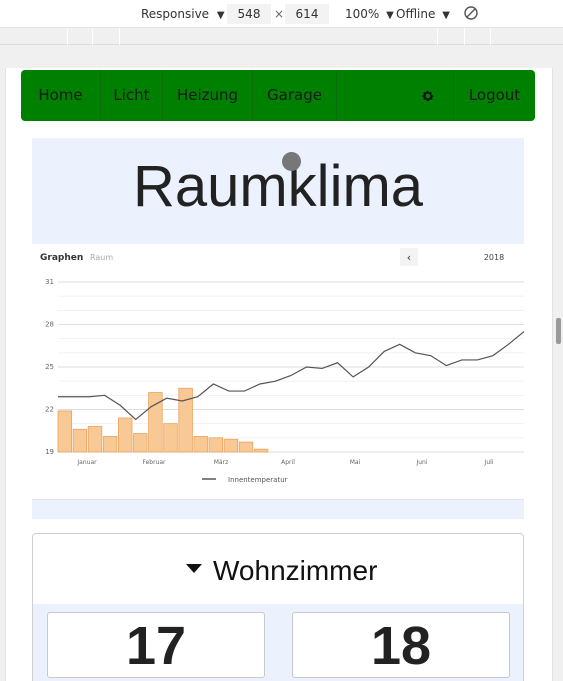  I want to click on y-tick-label: 19, so click(49, 452).